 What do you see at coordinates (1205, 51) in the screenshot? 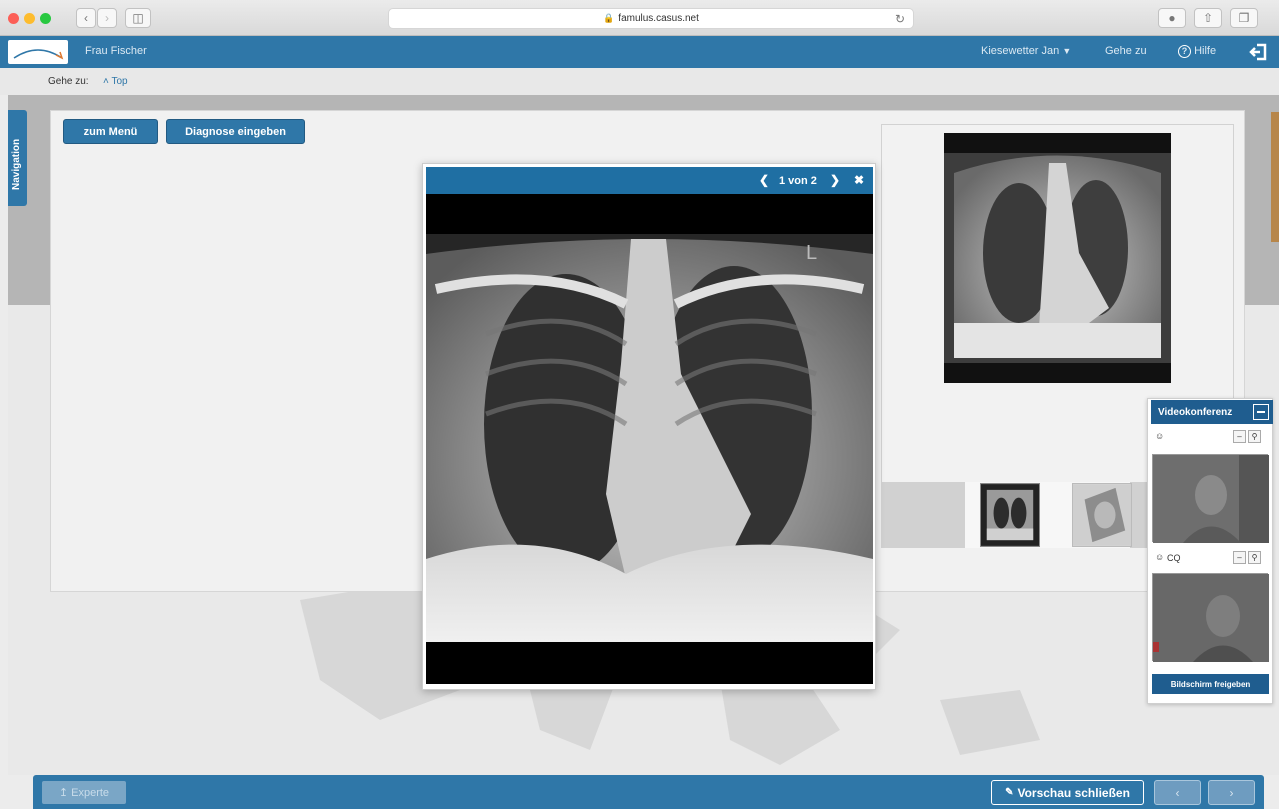
I see `help-label: Hilfe` at bounding box center [1205, 51].